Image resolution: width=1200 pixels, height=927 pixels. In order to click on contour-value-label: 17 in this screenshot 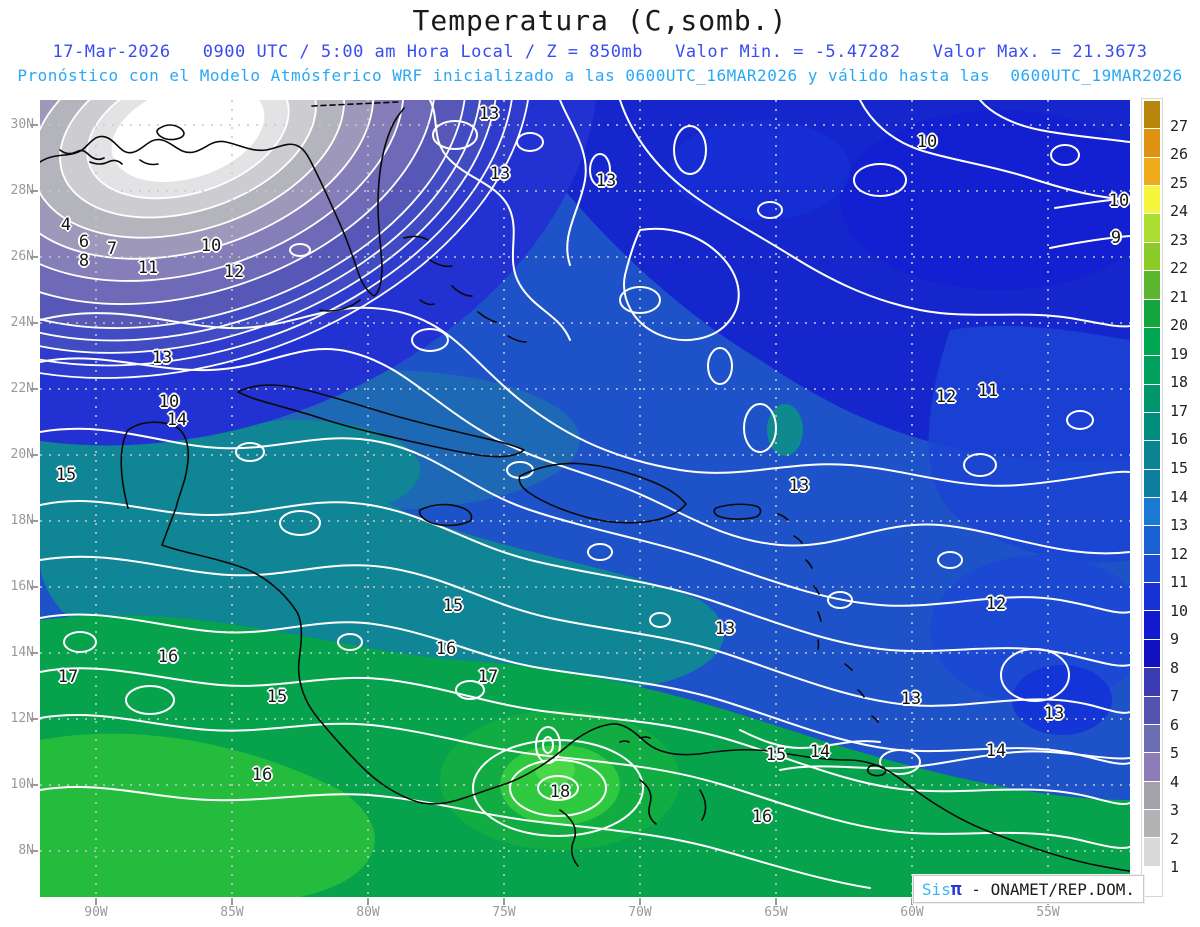, I will do `click(68, 677)`.